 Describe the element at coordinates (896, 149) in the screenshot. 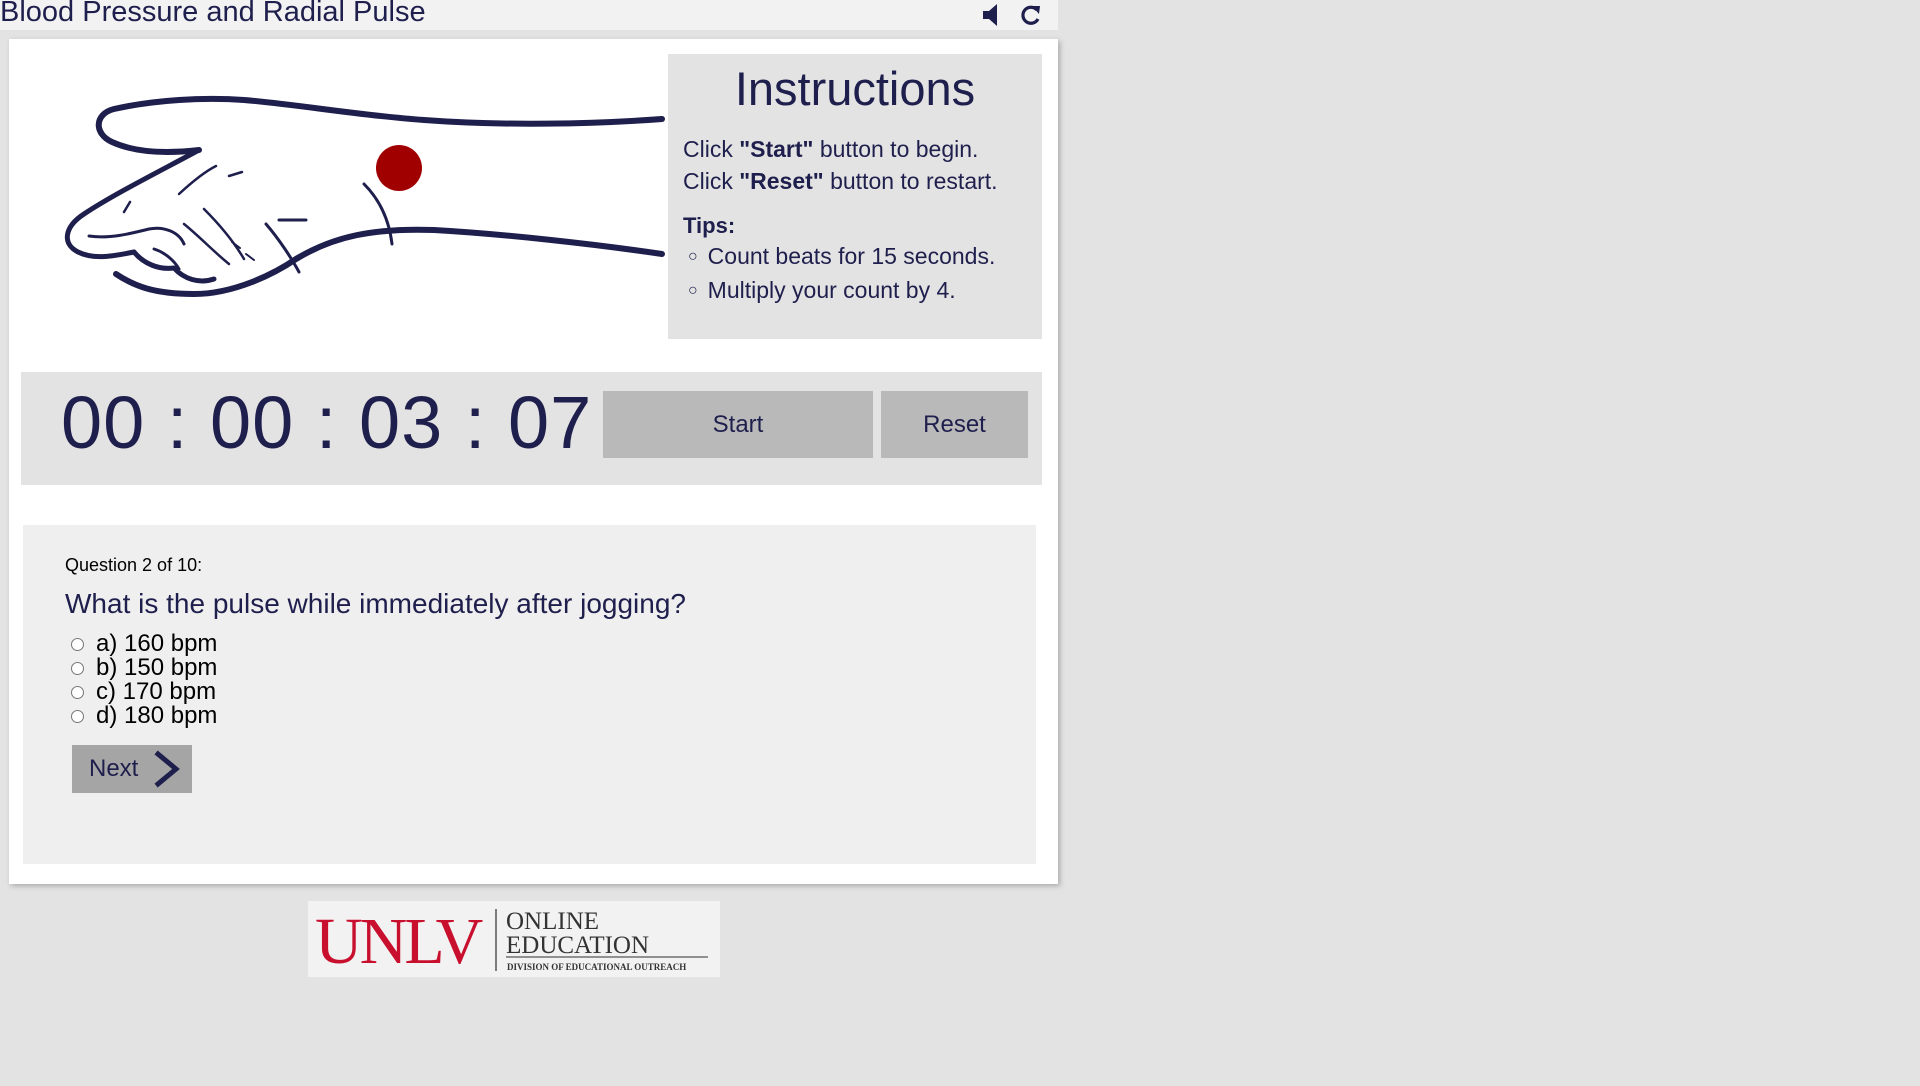

I see `instruction-text-part: button to begin.` at that location.